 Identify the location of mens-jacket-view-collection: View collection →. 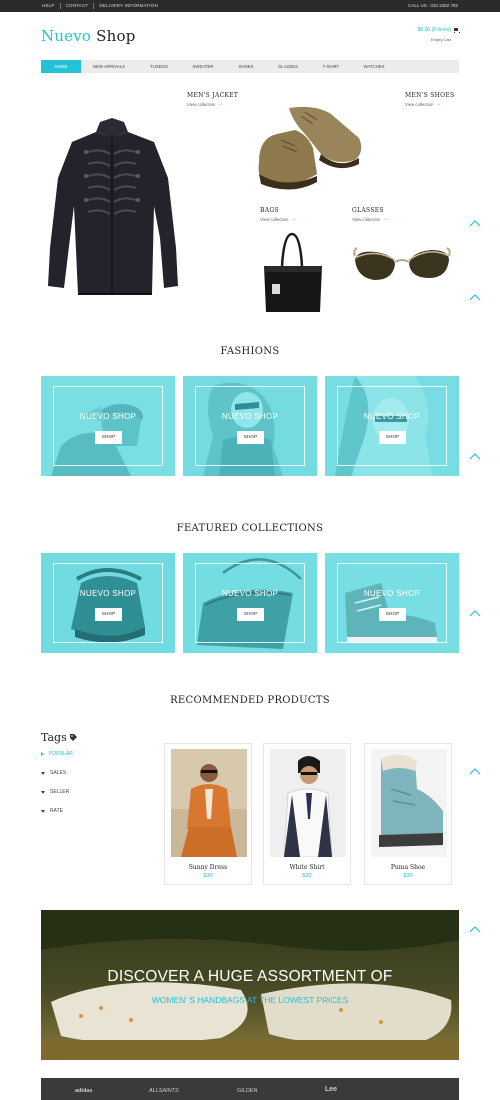
(205, 104).